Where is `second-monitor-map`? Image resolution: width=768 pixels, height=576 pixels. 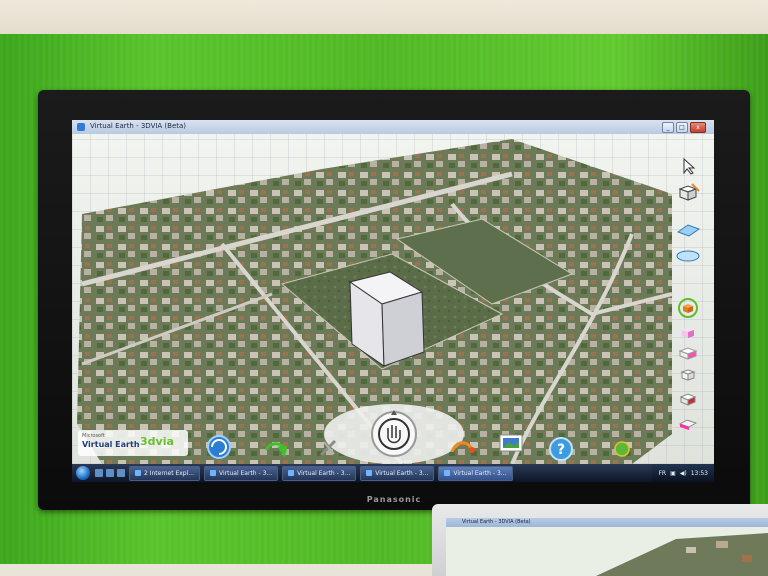 second-monitor-map is located at coordinates (607, 551).